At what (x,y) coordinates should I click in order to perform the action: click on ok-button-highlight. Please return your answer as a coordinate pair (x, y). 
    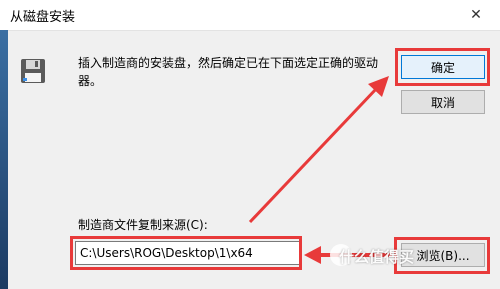
    Looking at the image, I should click on (442, 67).